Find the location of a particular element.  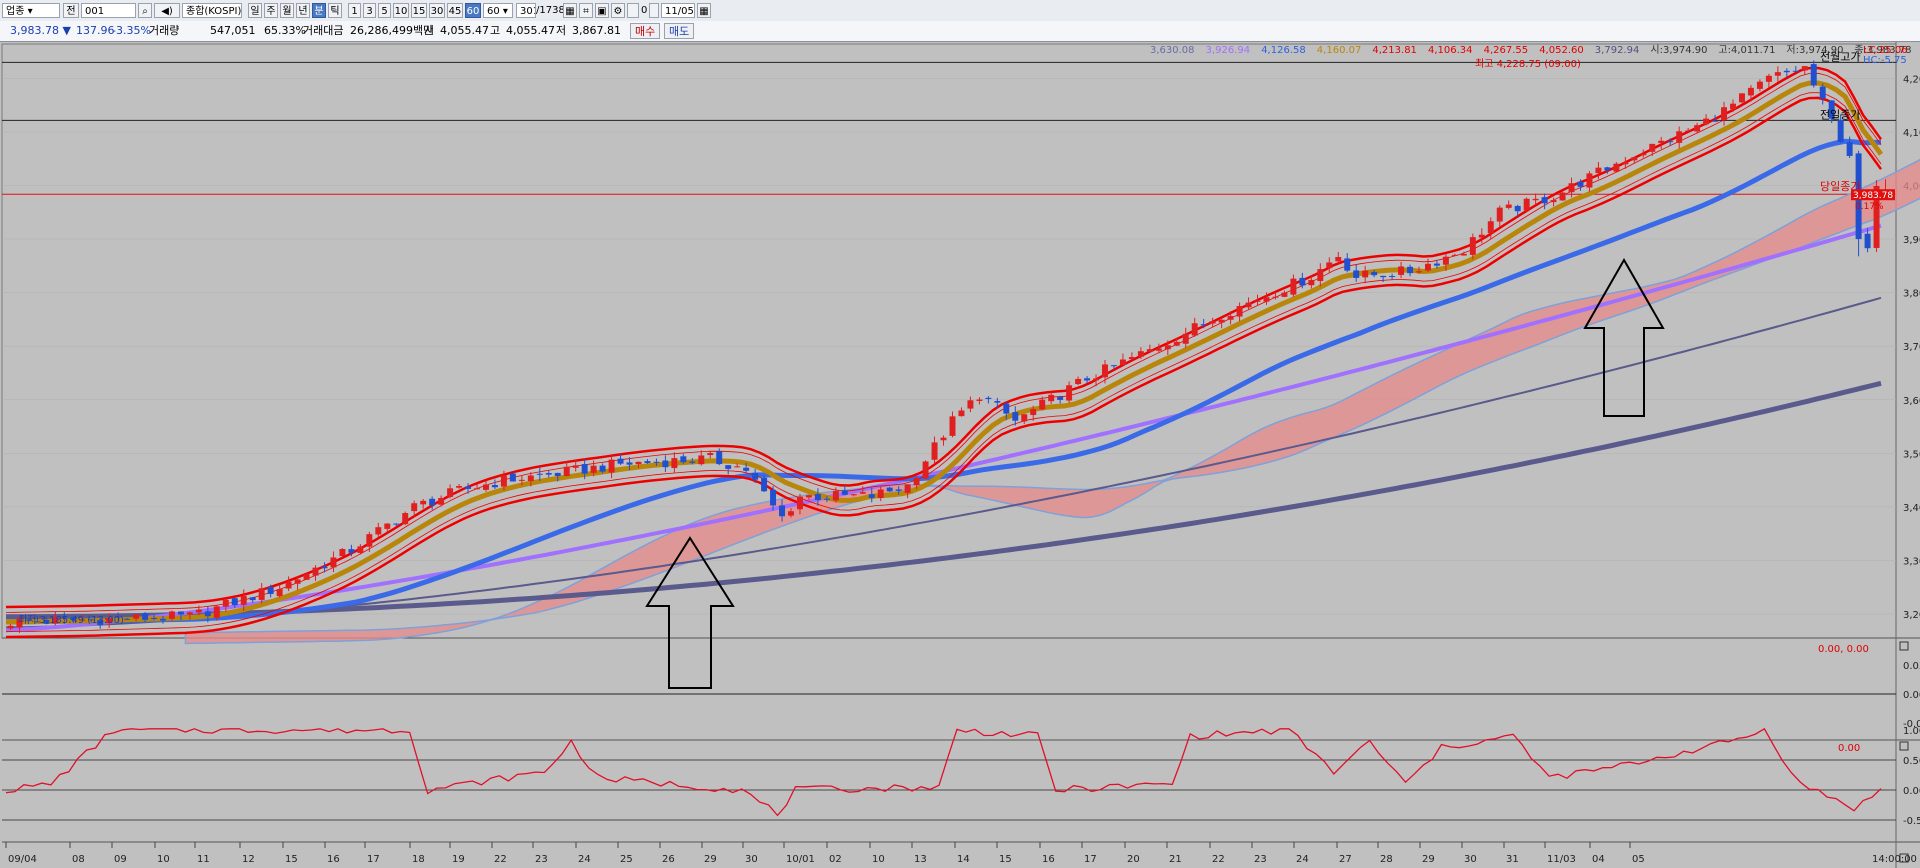

minute-1: 1 is located at coordinates (354, 10).